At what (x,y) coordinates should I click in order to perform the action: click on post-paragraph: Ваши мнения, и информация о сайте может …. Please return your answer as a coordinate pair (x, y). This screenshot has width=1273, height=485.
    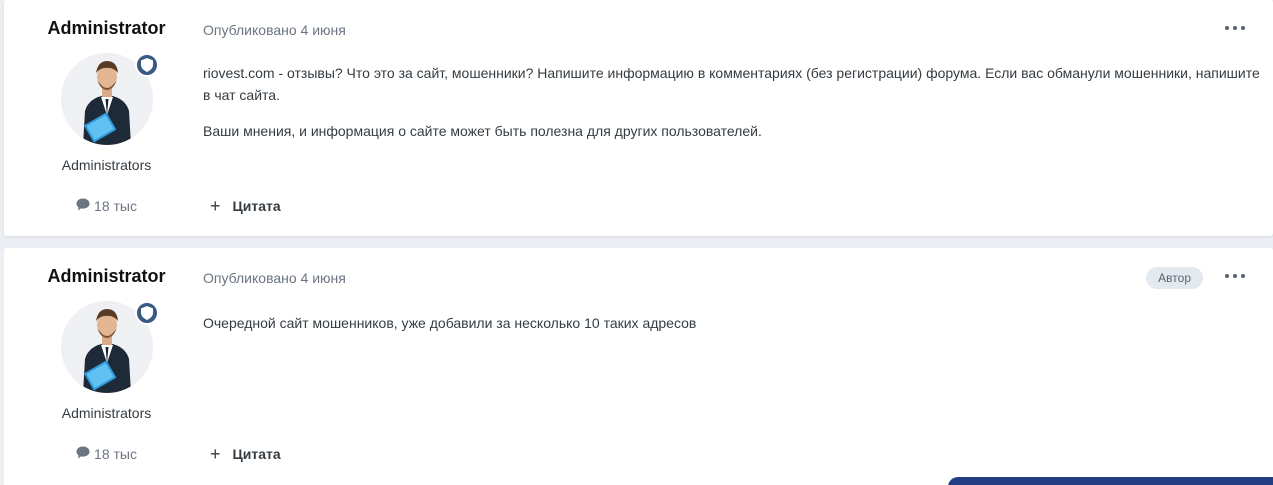
    Looking at the image, I should click on (482, 131).